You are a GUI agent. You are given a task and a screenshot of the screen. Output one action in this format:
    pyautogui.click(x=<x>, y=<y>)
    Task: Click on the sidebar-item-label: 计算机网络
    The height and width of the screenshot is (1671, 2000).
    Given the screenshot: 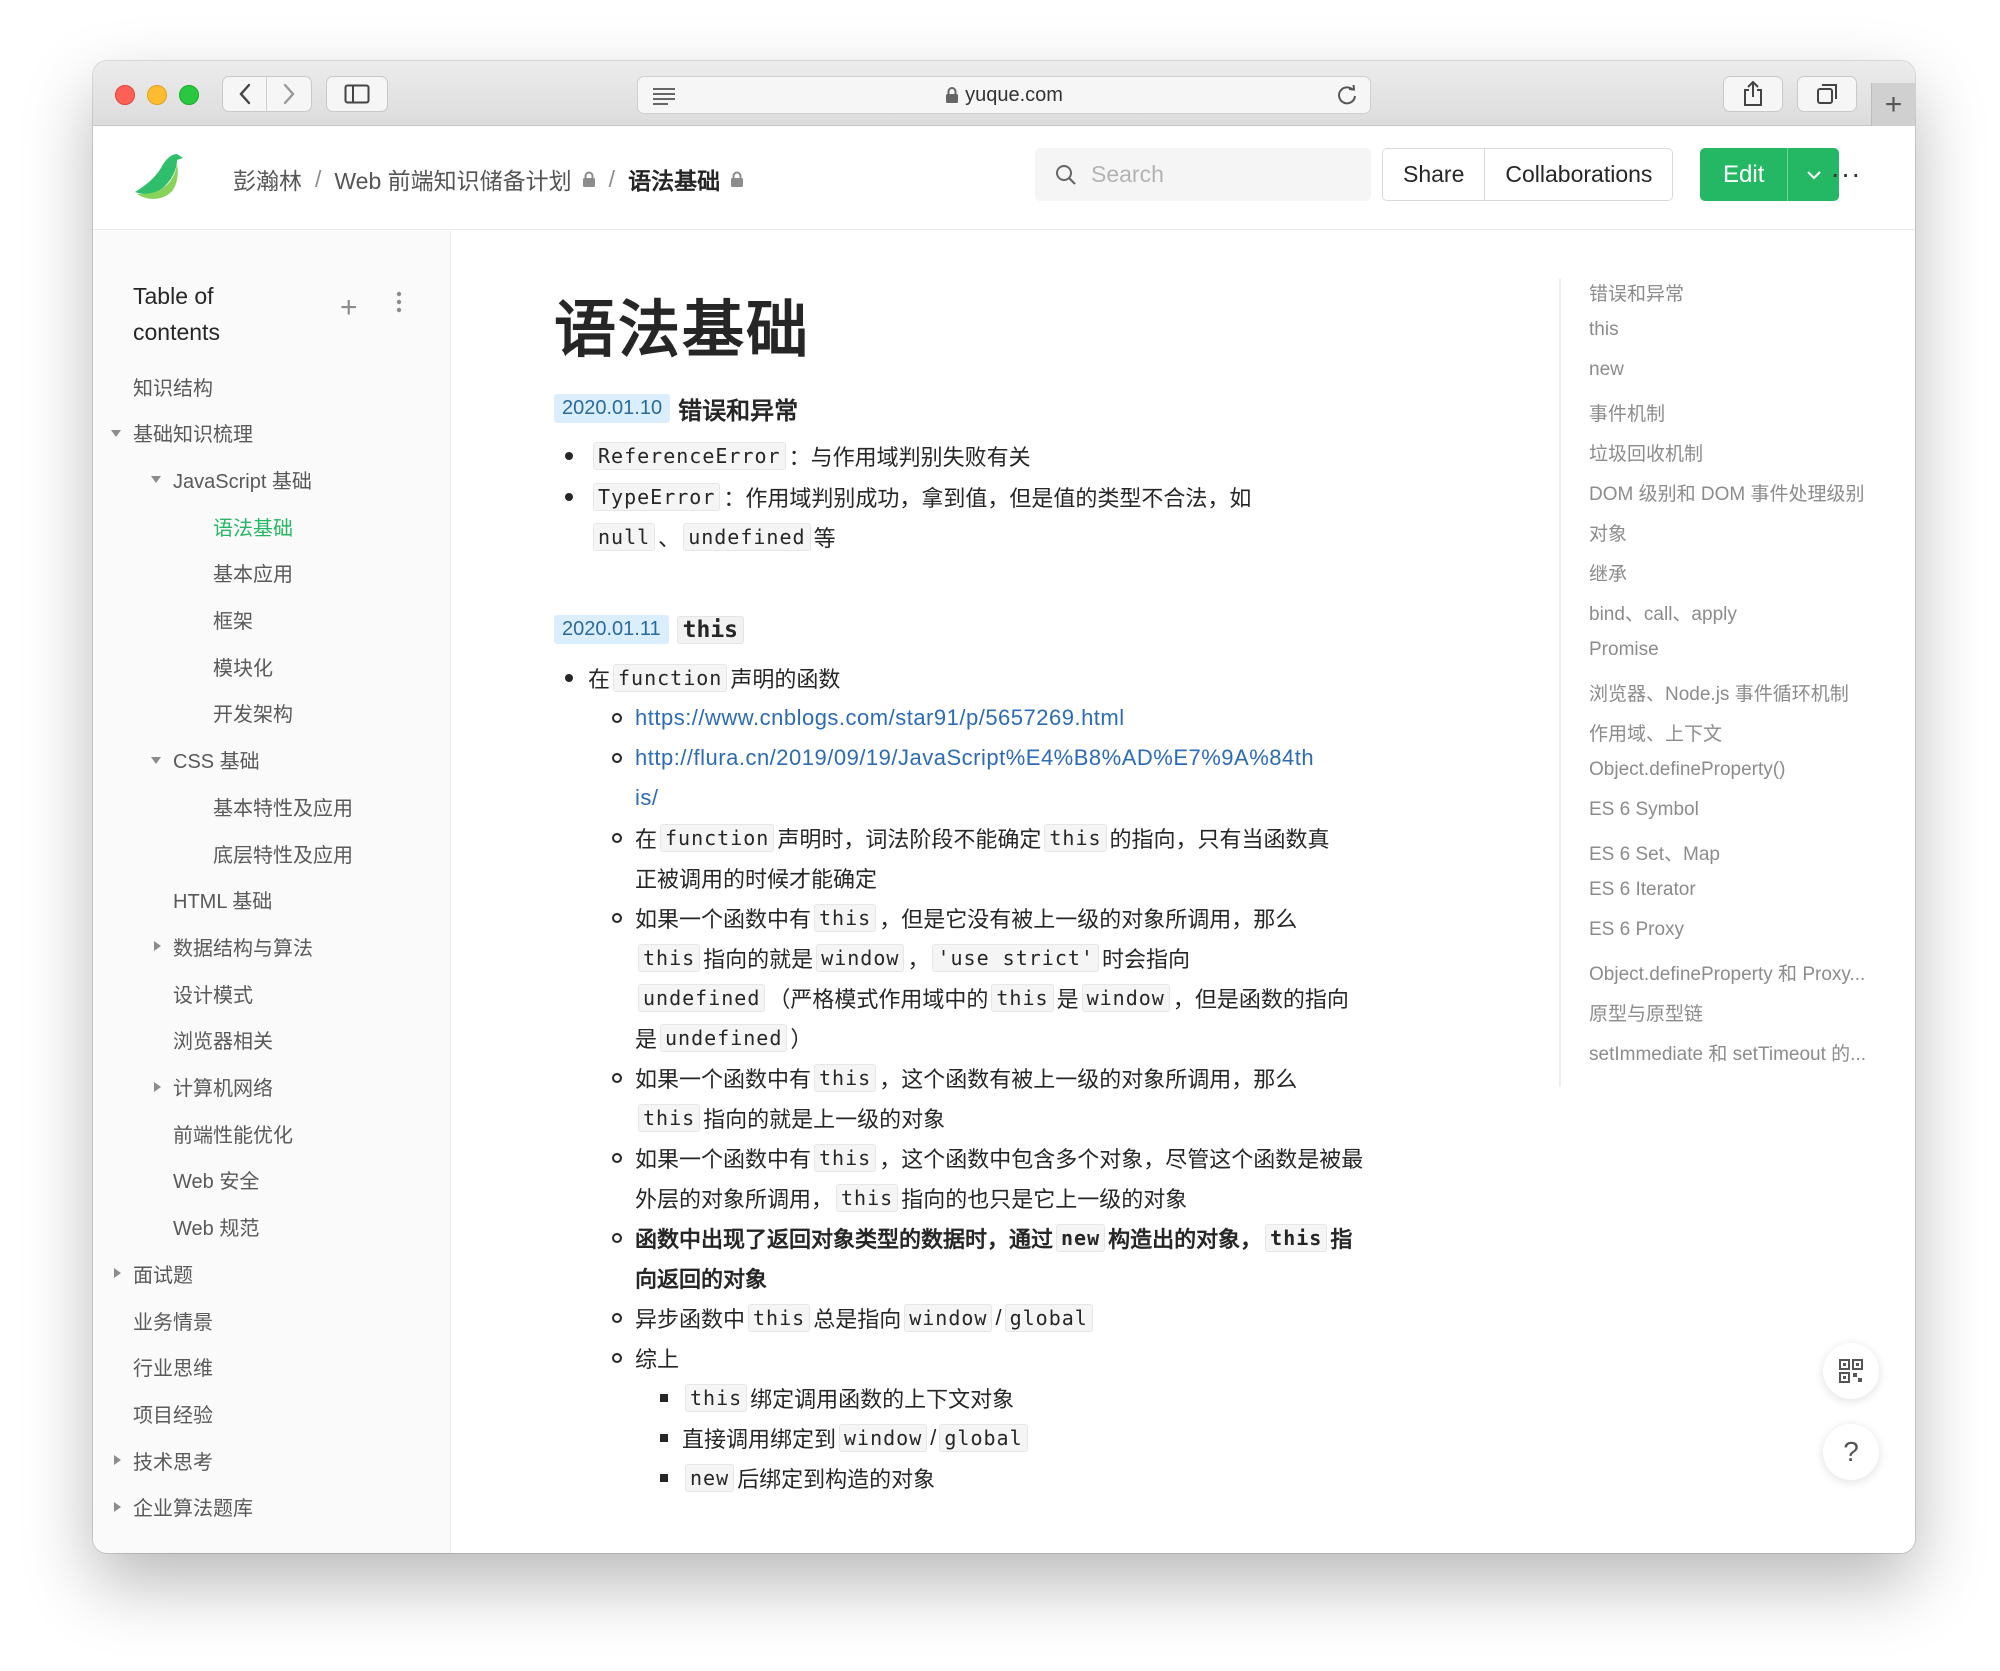 What is the action you would take?
    pyautogui.click(x=223, y=1089)
    